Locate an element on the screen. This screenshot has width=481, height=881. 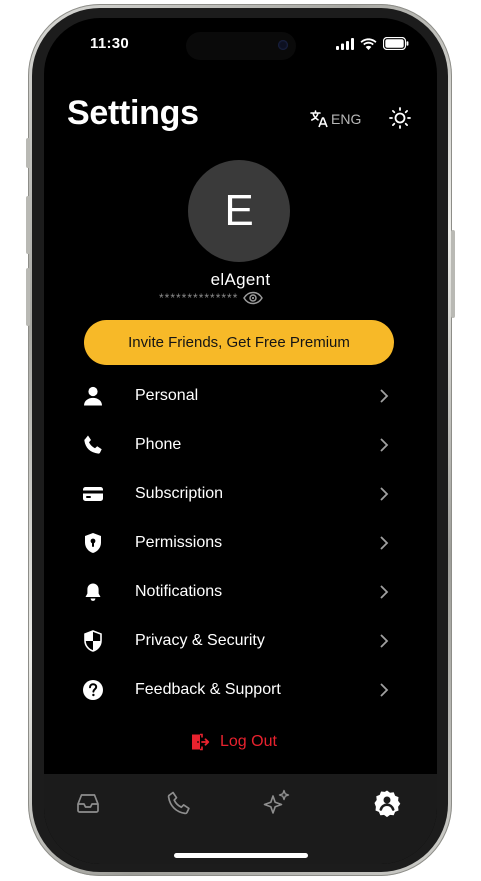
status-icons is located at coordinates (372, 43).